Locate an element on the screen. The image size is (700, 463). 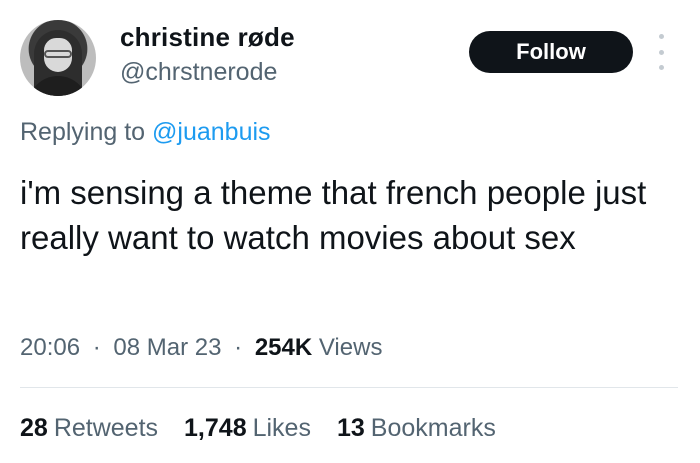
tweet-time: 20:06 is located at coordinates (50, 347).